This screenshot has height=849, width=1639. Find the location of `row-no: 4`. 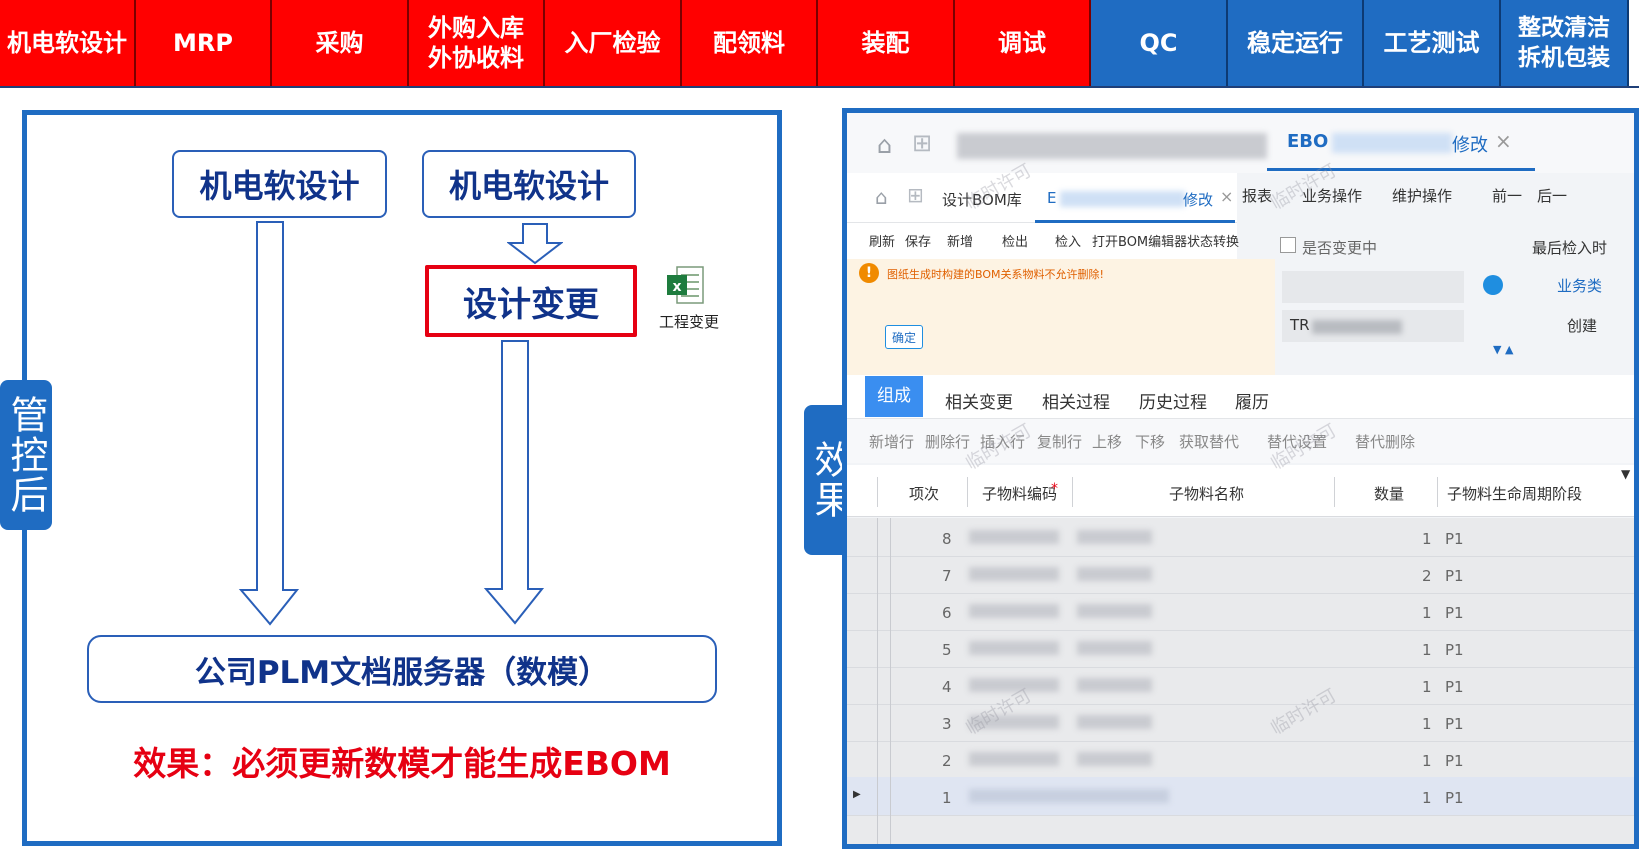

row-no: 4 is located at coordinates (947, 687).